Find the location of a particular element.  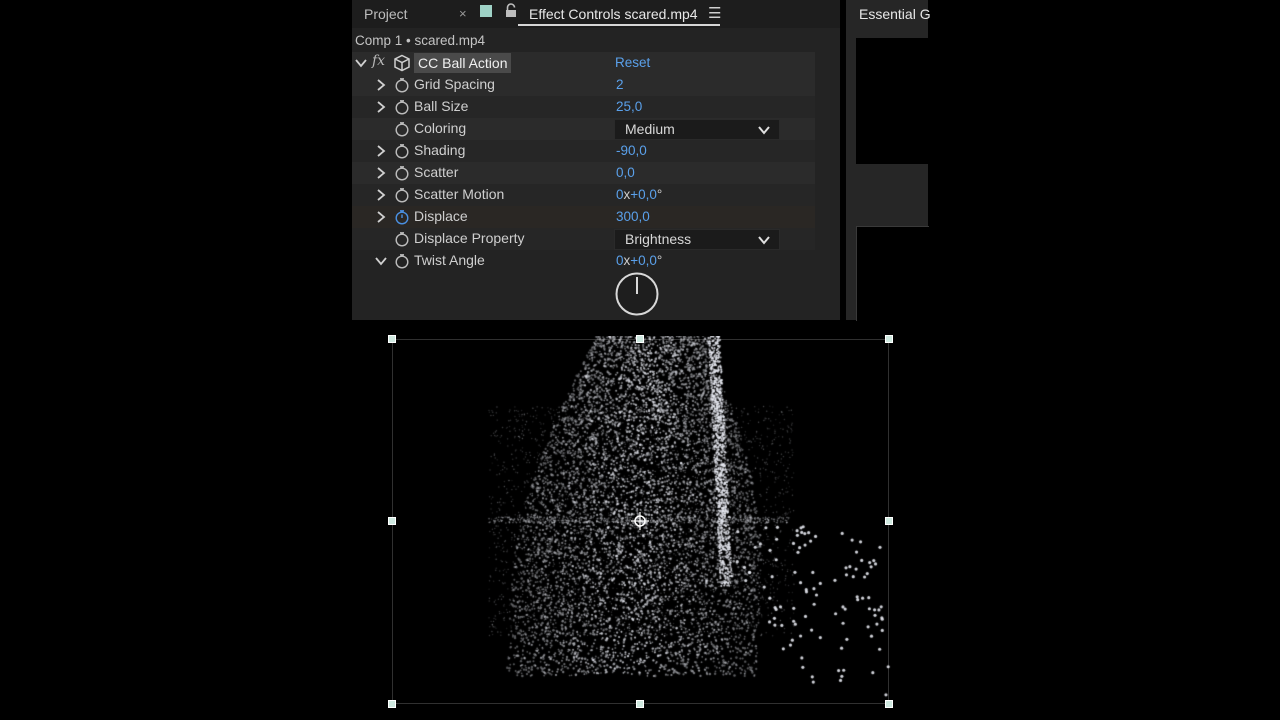

property-value: 25,0 is located at coordinates (629, 106).